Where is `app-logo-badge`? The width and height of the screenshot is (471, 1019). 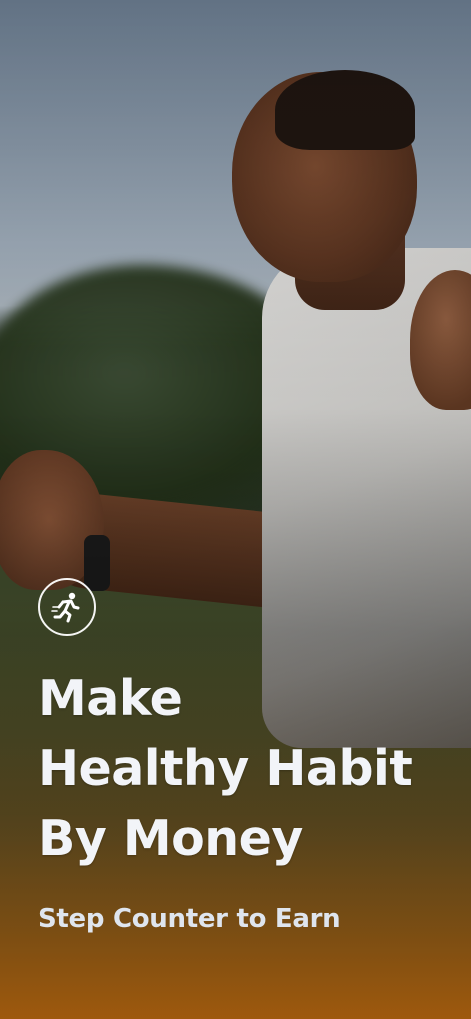
app-logo-badge is located at coordinates (67, 607).